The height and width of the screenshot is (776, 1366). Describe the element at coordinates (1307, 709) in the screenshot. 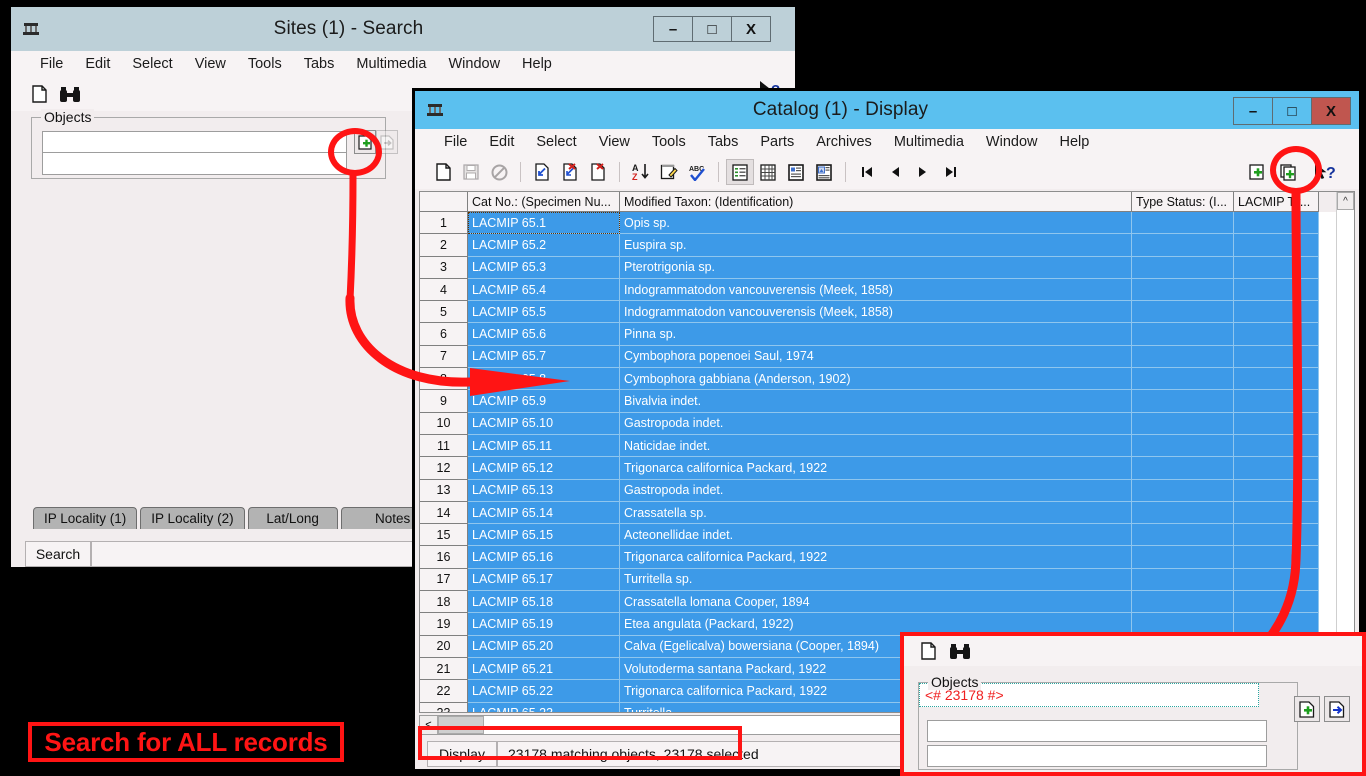

I see `mini-add-object-button` at that location.